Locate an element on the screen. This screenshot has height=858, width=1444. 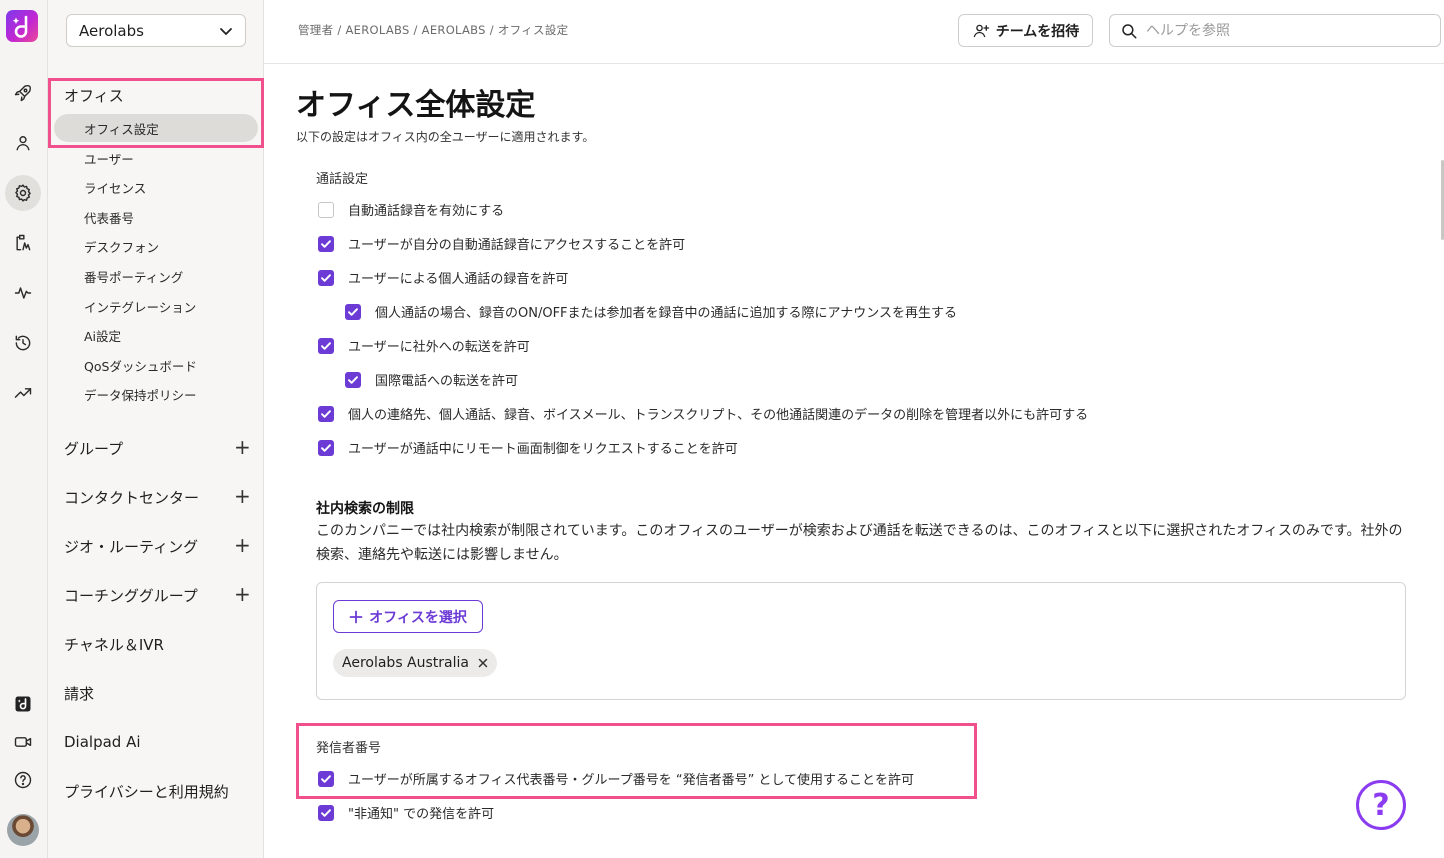
page-title: オフィス全体設定 is located at coordinates (416, 105).